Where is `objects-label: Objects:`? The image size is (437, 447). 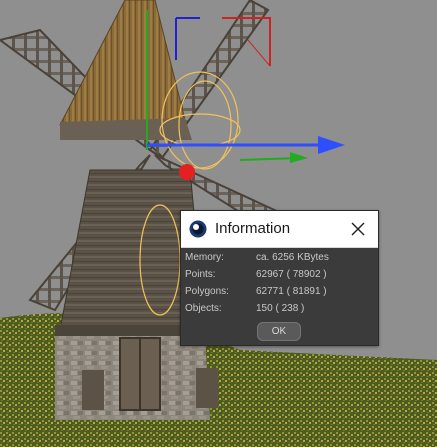
objects-label: Objects: is located at coordinates (203, 308).